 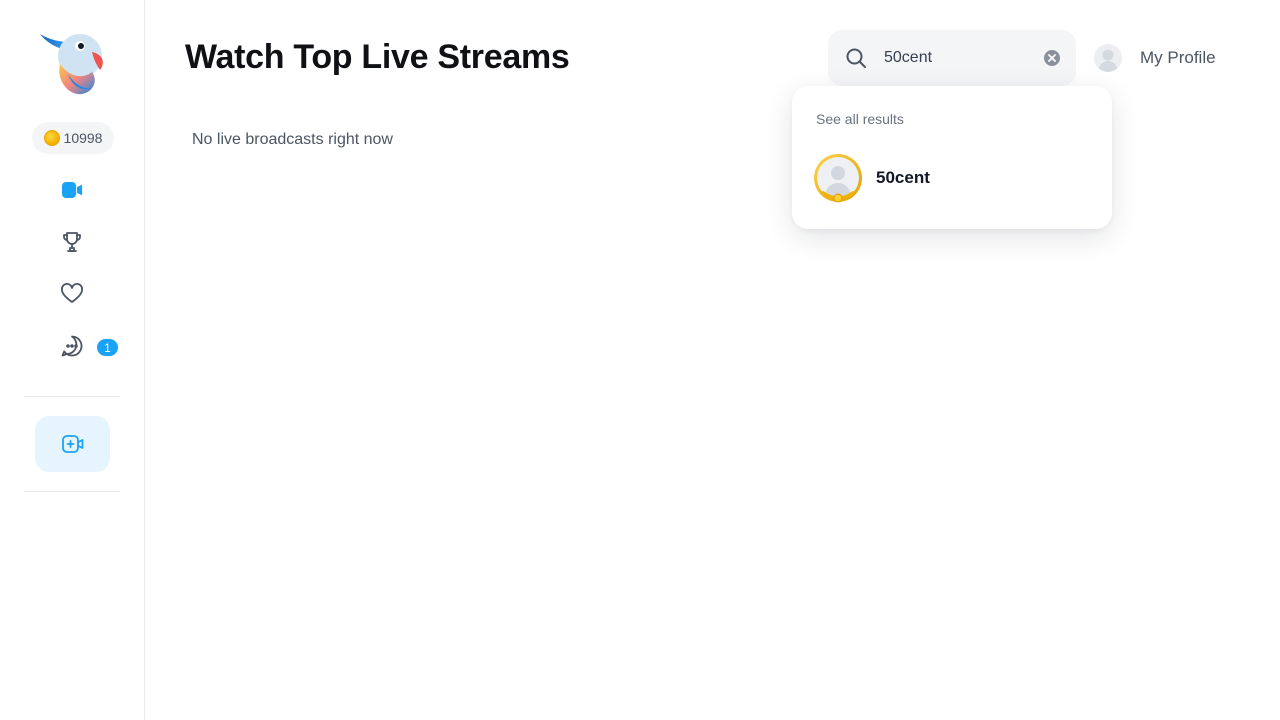 I want to click on sidebar-divider, so click(x=72, y=396).